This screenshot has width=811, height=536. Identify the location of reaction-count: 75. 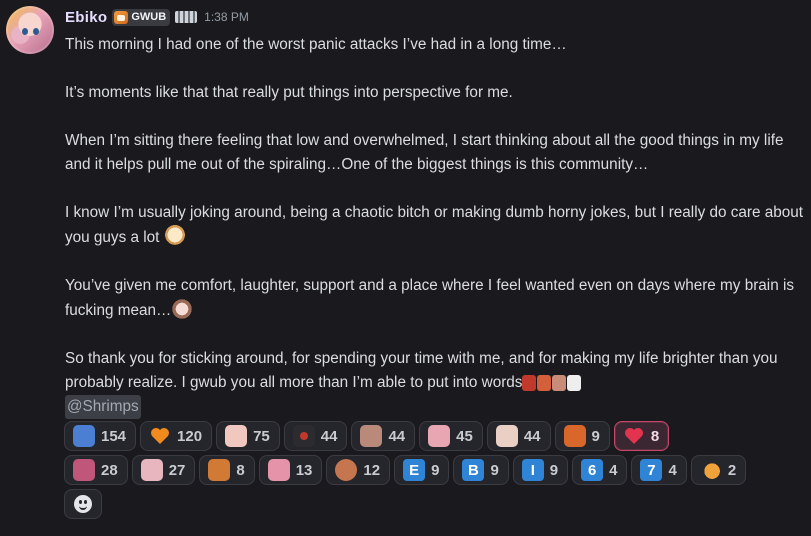
(261, 436).